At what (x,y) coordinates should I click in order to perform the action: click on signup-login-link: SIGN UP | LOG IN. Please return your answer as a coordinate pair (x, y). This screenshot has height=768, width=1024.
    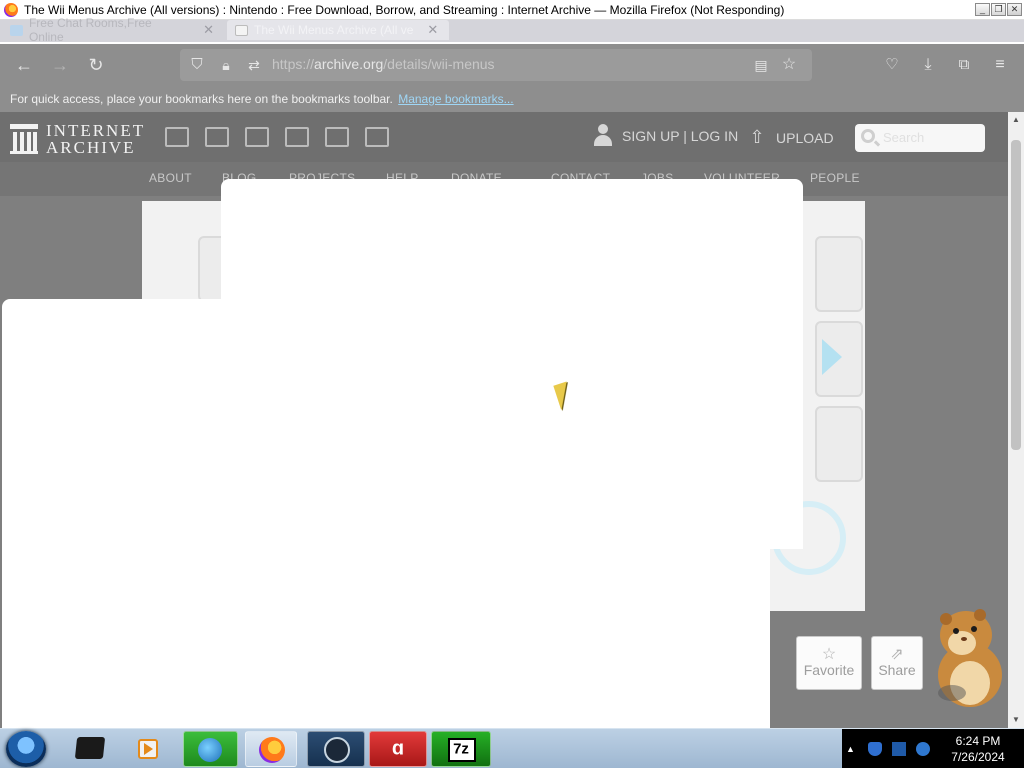
    Looking at the image, I should click on (666, 136).